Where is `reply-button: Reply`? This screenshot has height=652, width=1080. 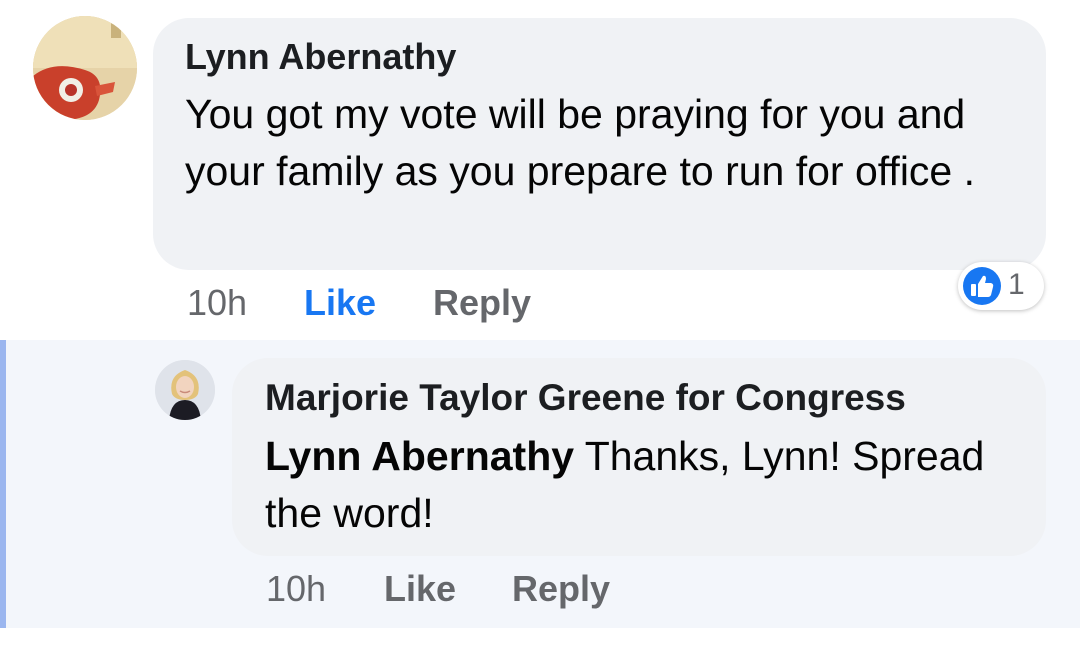
reply-button: Reply is located at coordinates (482, 303).